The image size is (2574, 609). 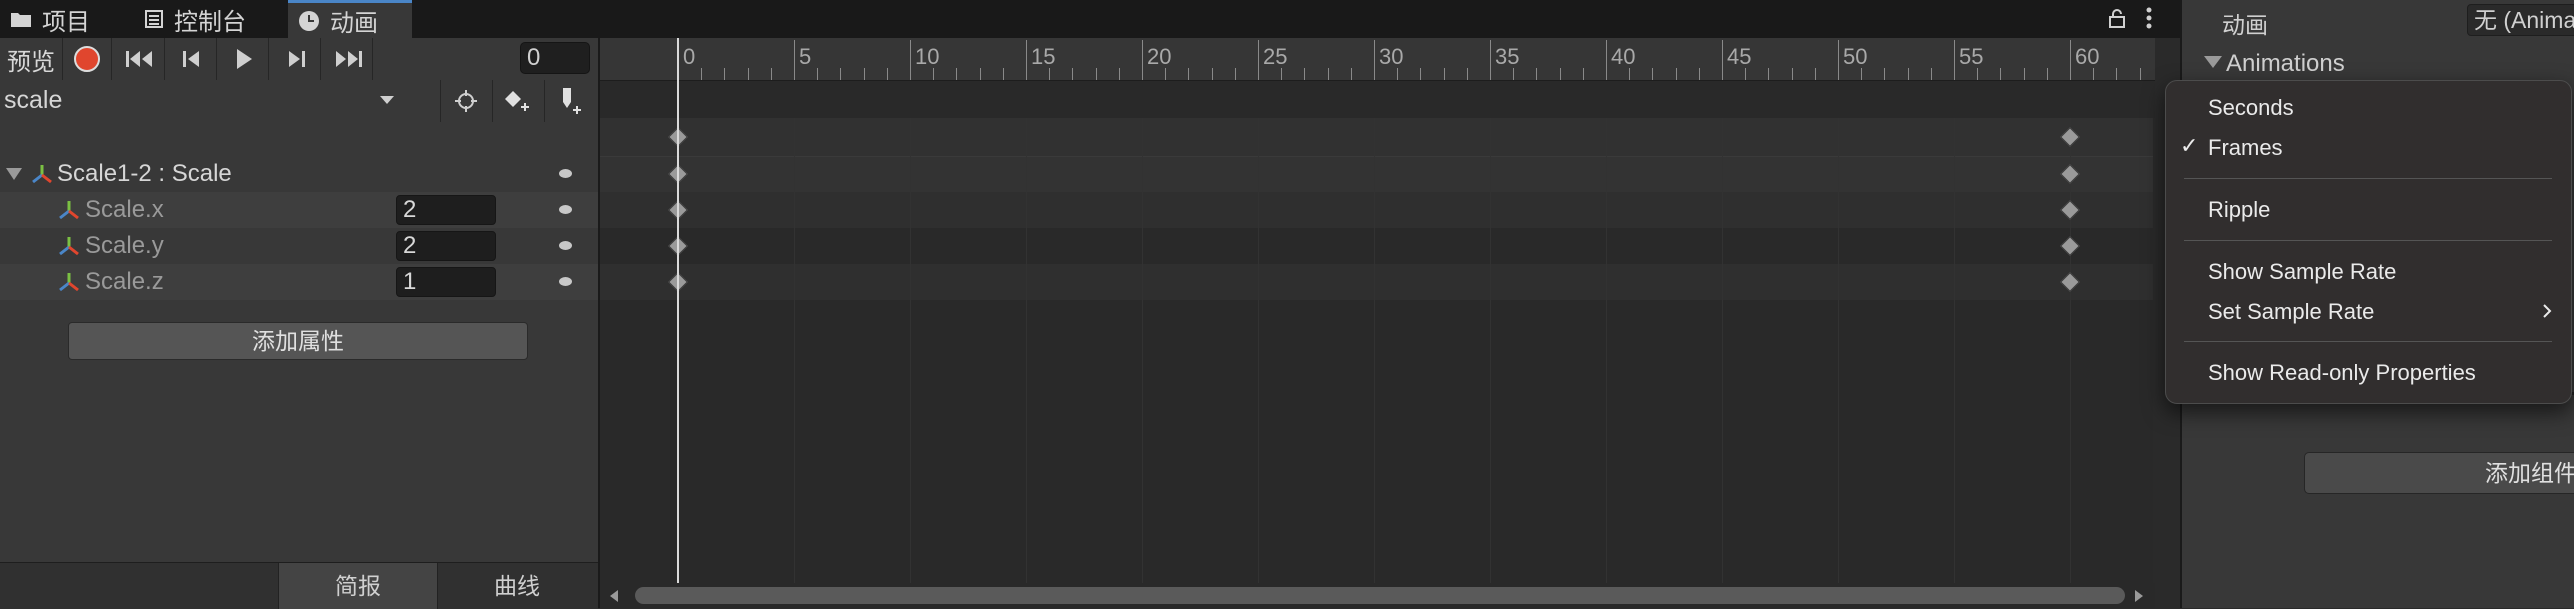 What do you see at coordinates (2154, 353) in the screenshot?
I see `vertical-scrollbar` at bounding box center [2154, 353].